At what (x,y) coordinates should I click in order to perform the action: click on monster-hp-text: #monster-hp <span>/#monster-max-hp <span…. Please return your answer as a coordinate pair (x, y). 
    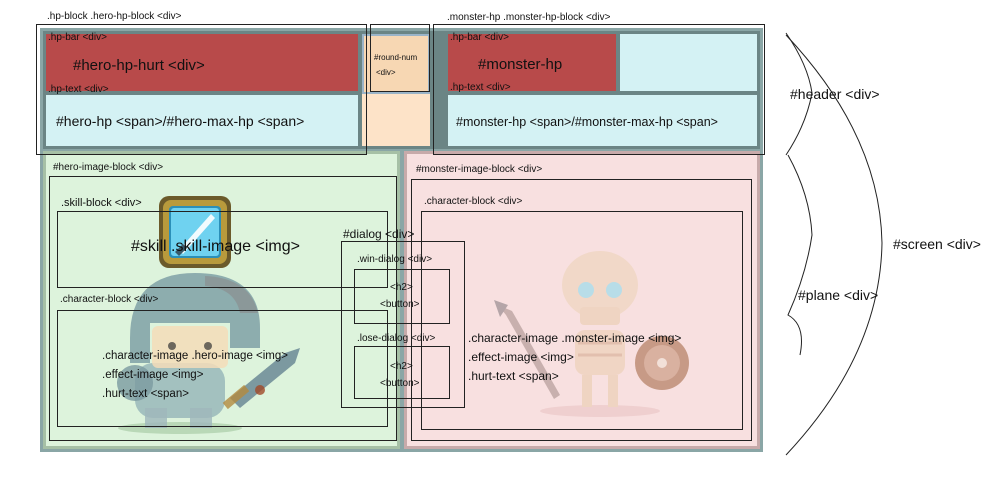
    Looking at the image, I should click on (587, 122).